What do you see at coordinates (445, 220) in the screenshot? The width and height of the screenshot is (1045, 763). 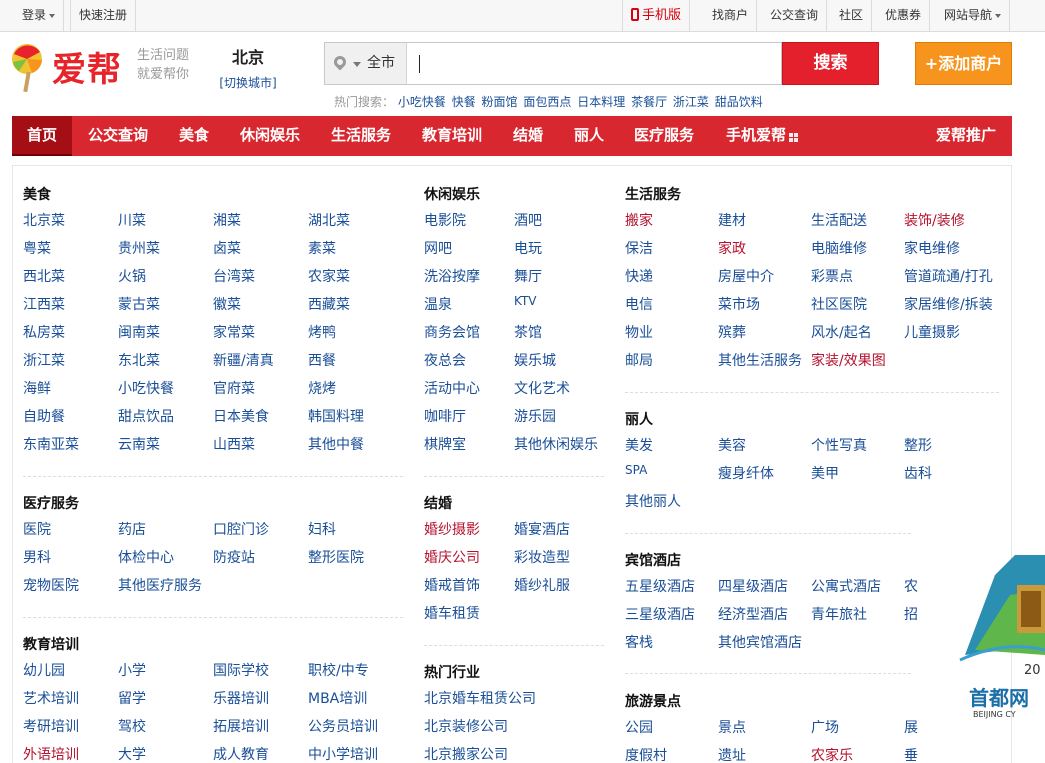 I see `category-link: 电影院` at bounding box center [445, 220].